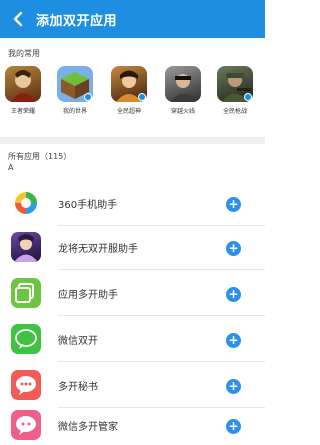 Image resolution: width=320 pixels, height=445 pixels. What do you see at coordinates (23, 84) in the screenshot?
I see `game-icon-wzry` at bounding box center [23, 84].